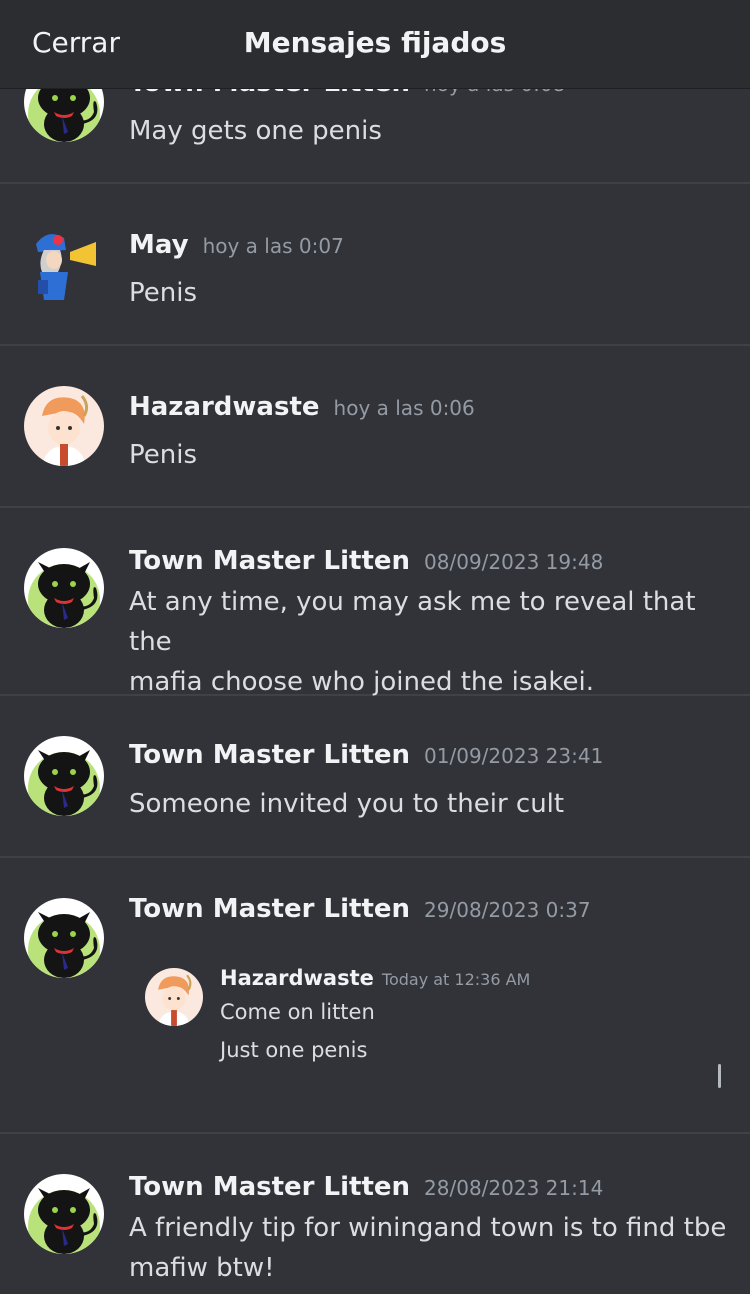 The width and height of the screenshot is (750, 1294). What do you see at coordinates (375, 265) in the screenshot?
I see `pinned-message: May hoy a las 0:07 Penis` at bounding box center [375, 265].